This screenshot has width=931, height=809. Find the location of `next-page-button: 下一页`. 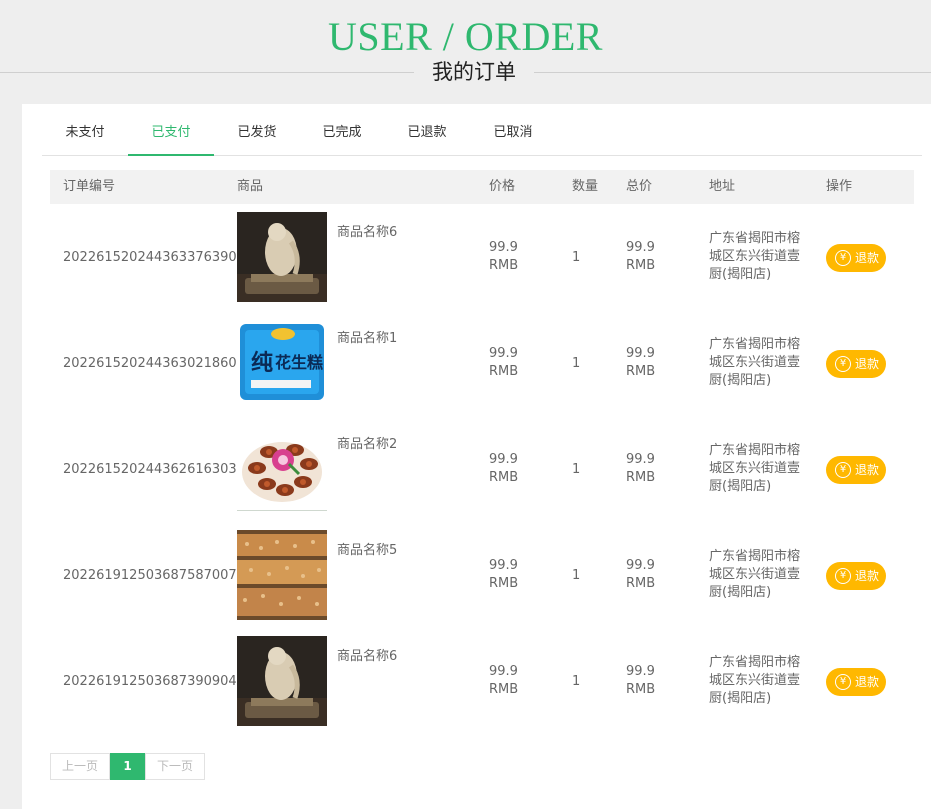

next-page-button: 下一页 is located at coordinates (175, 766).